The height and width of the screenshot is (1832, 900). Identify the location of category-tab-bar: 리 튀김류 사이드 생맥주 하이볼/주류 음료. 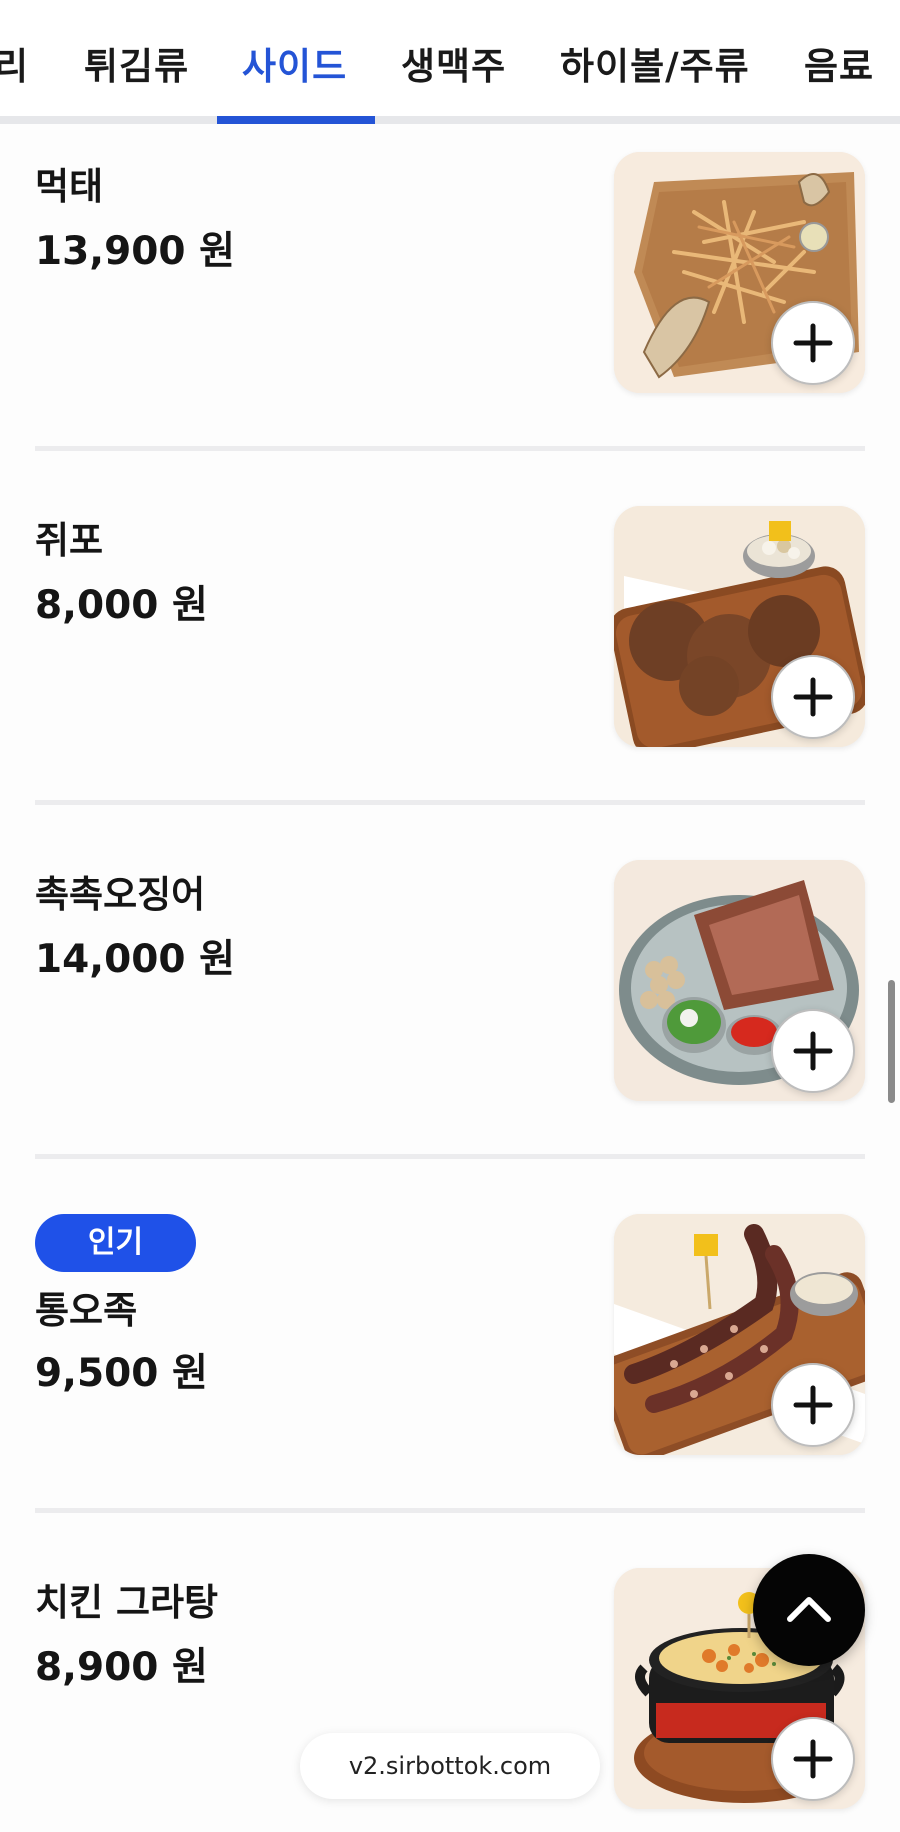
(450, 62).